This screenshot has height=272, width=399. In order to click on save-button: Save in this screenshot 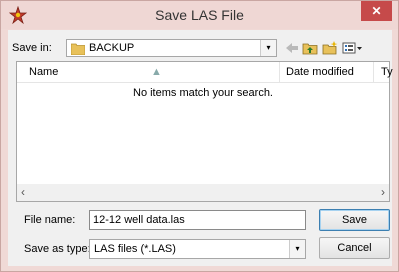, I will do `click(354, 220)`.